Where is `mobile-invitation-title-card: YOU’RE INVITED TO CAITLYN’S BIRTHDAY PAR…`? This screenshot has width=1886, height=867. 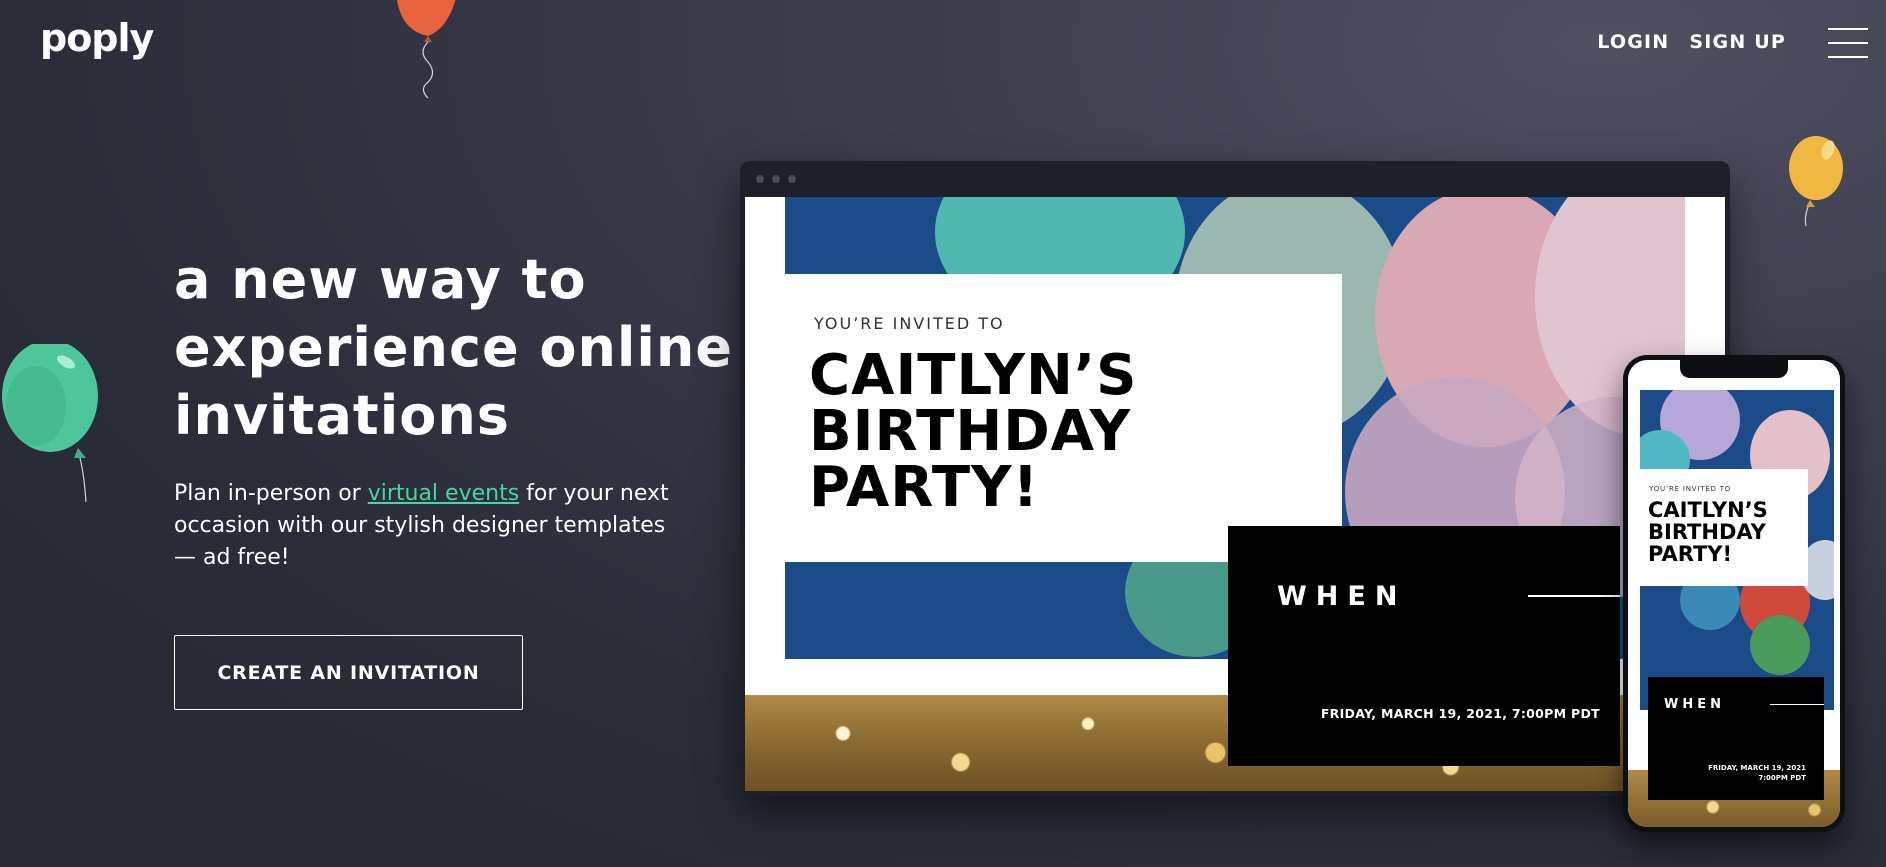 mobile-invitation-title-card: YOU’RE INVITED TO CAITLYN’S BIRTHDAY PAR… is located at coordinates (1724, 527).